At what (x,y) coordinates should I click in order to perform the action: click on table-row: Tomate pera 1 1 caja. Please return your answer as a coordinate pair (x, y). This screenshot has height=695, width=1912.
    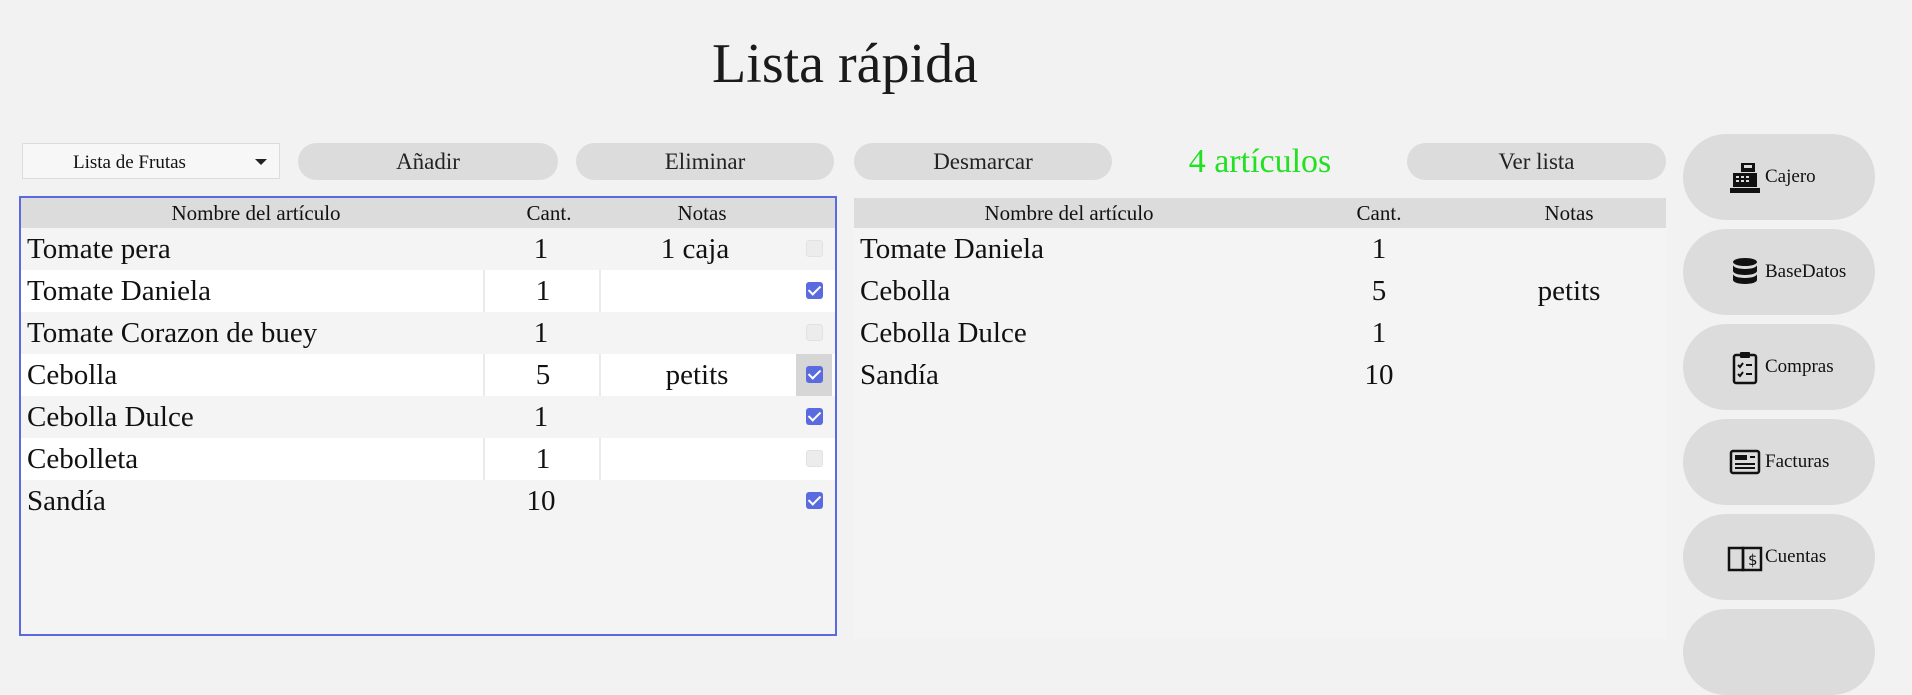
    Looking at the image, I should click on (428, 249).